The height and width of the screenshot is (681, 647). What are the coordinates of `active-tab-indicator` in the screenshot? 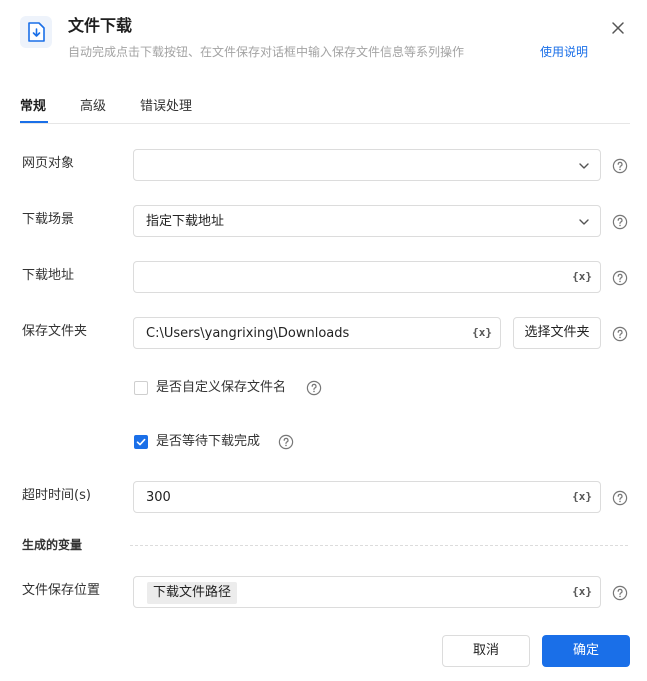 It's located at (34, 122).